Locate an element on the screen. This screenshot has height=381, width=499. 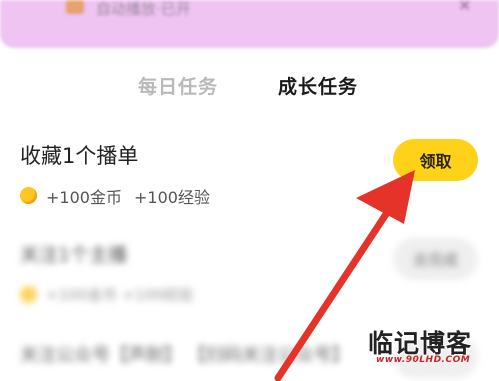
banner-avatar-icon is located at coordinates (75, 7).